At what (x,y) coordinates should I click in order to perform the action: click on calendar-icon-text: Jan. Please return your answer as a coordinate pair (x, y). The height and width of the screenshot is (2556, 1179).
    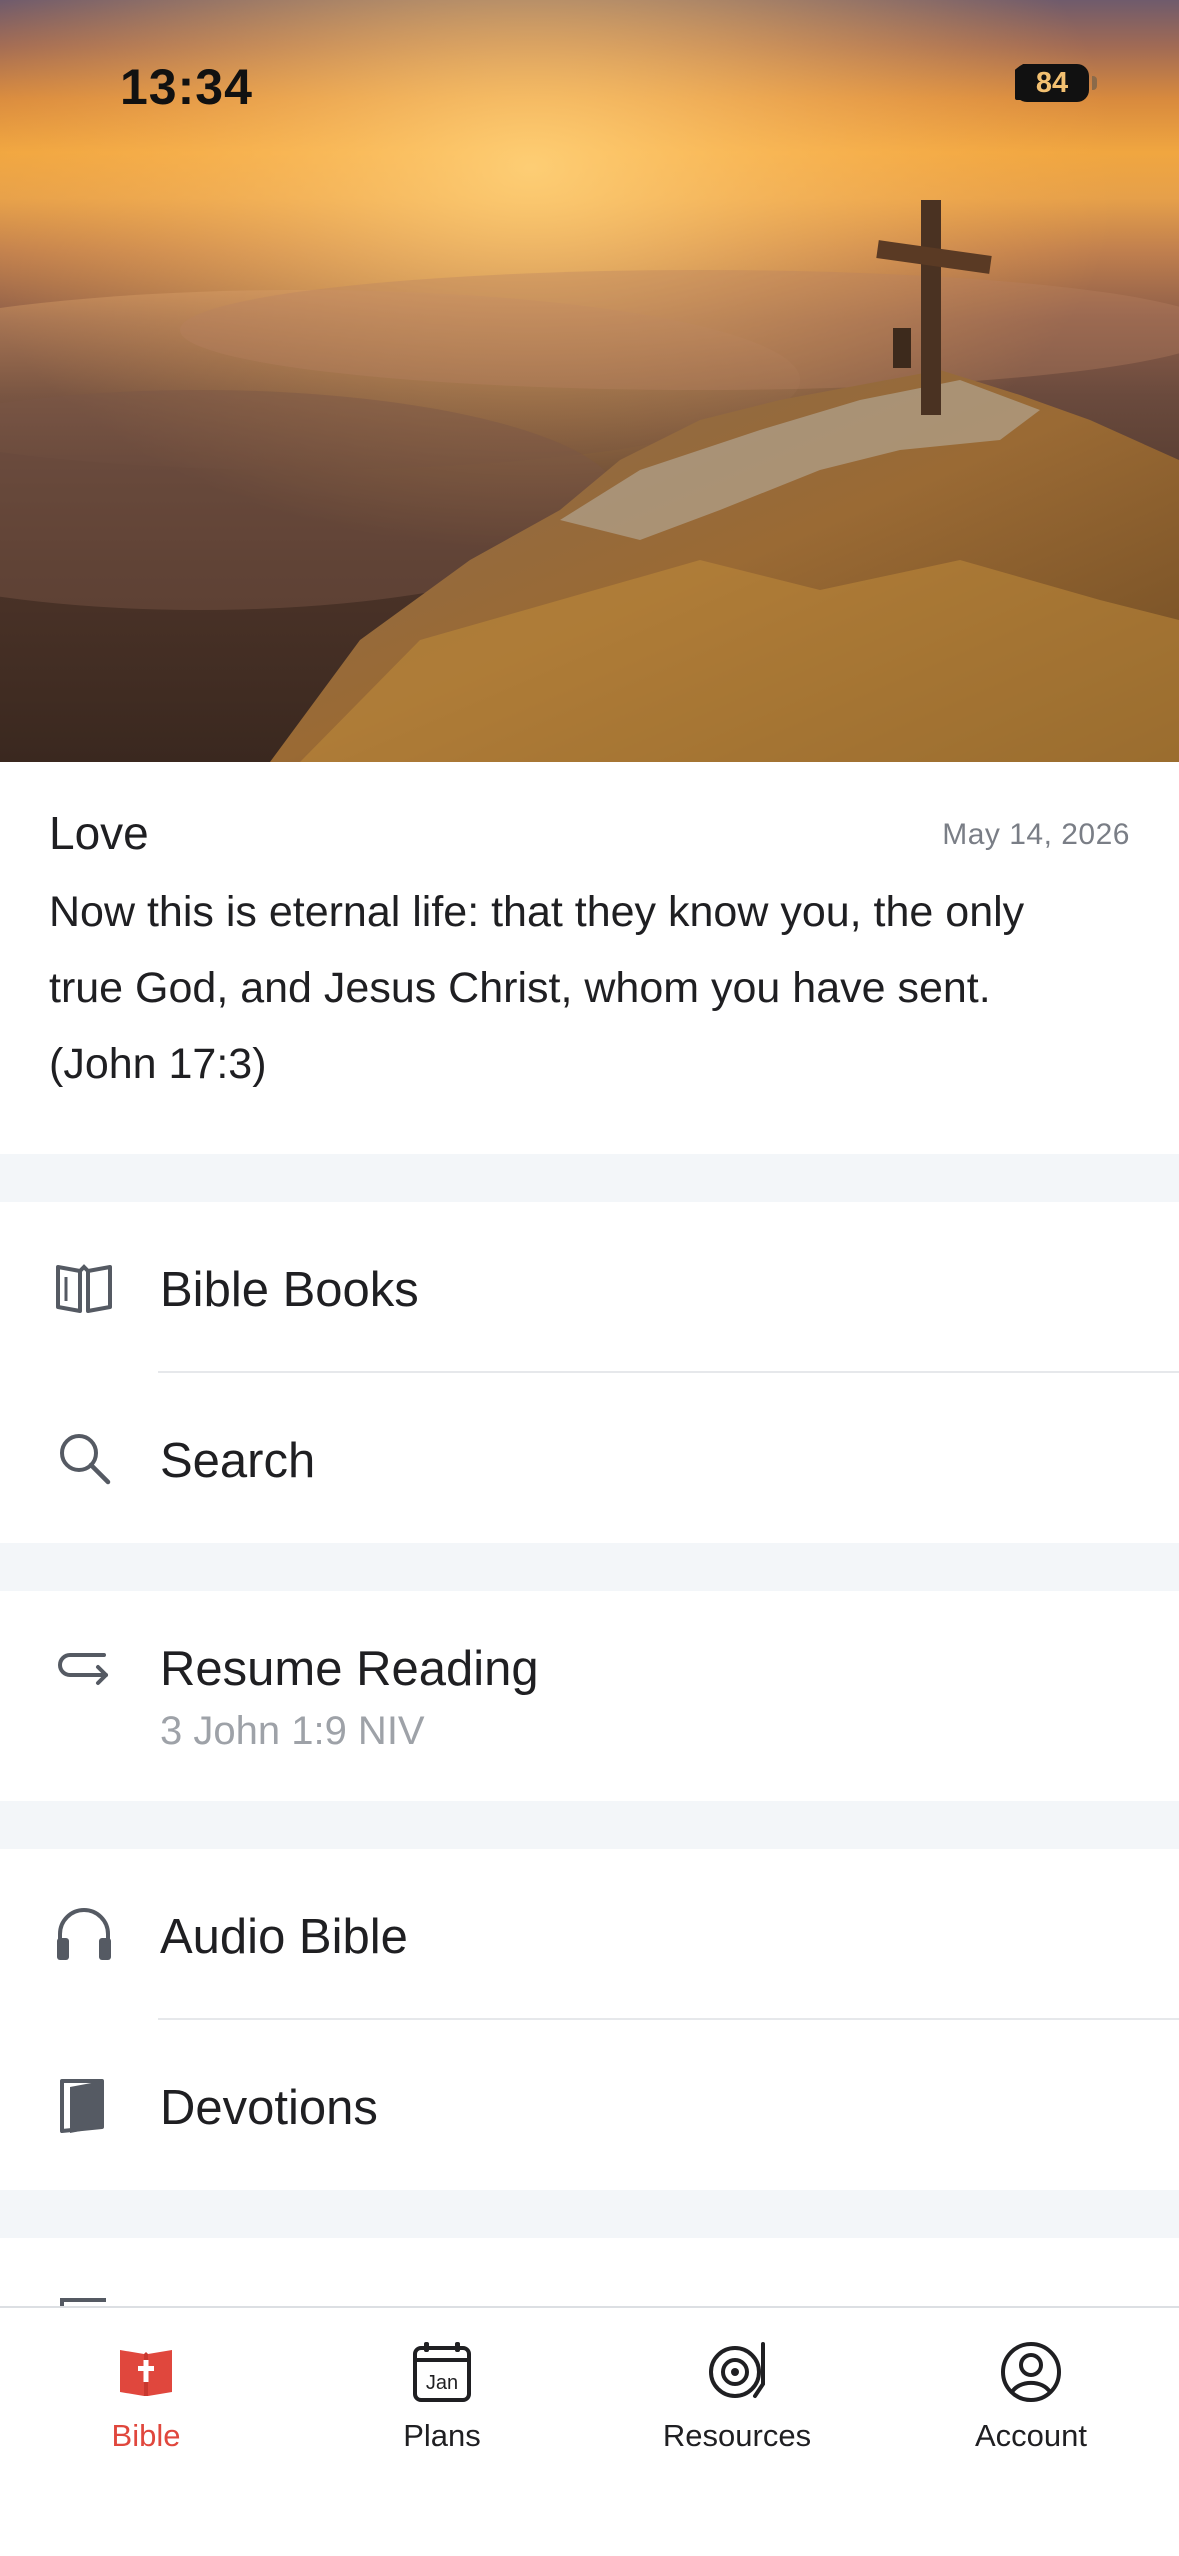
    Looking at the image, I should click on (442, 2383).